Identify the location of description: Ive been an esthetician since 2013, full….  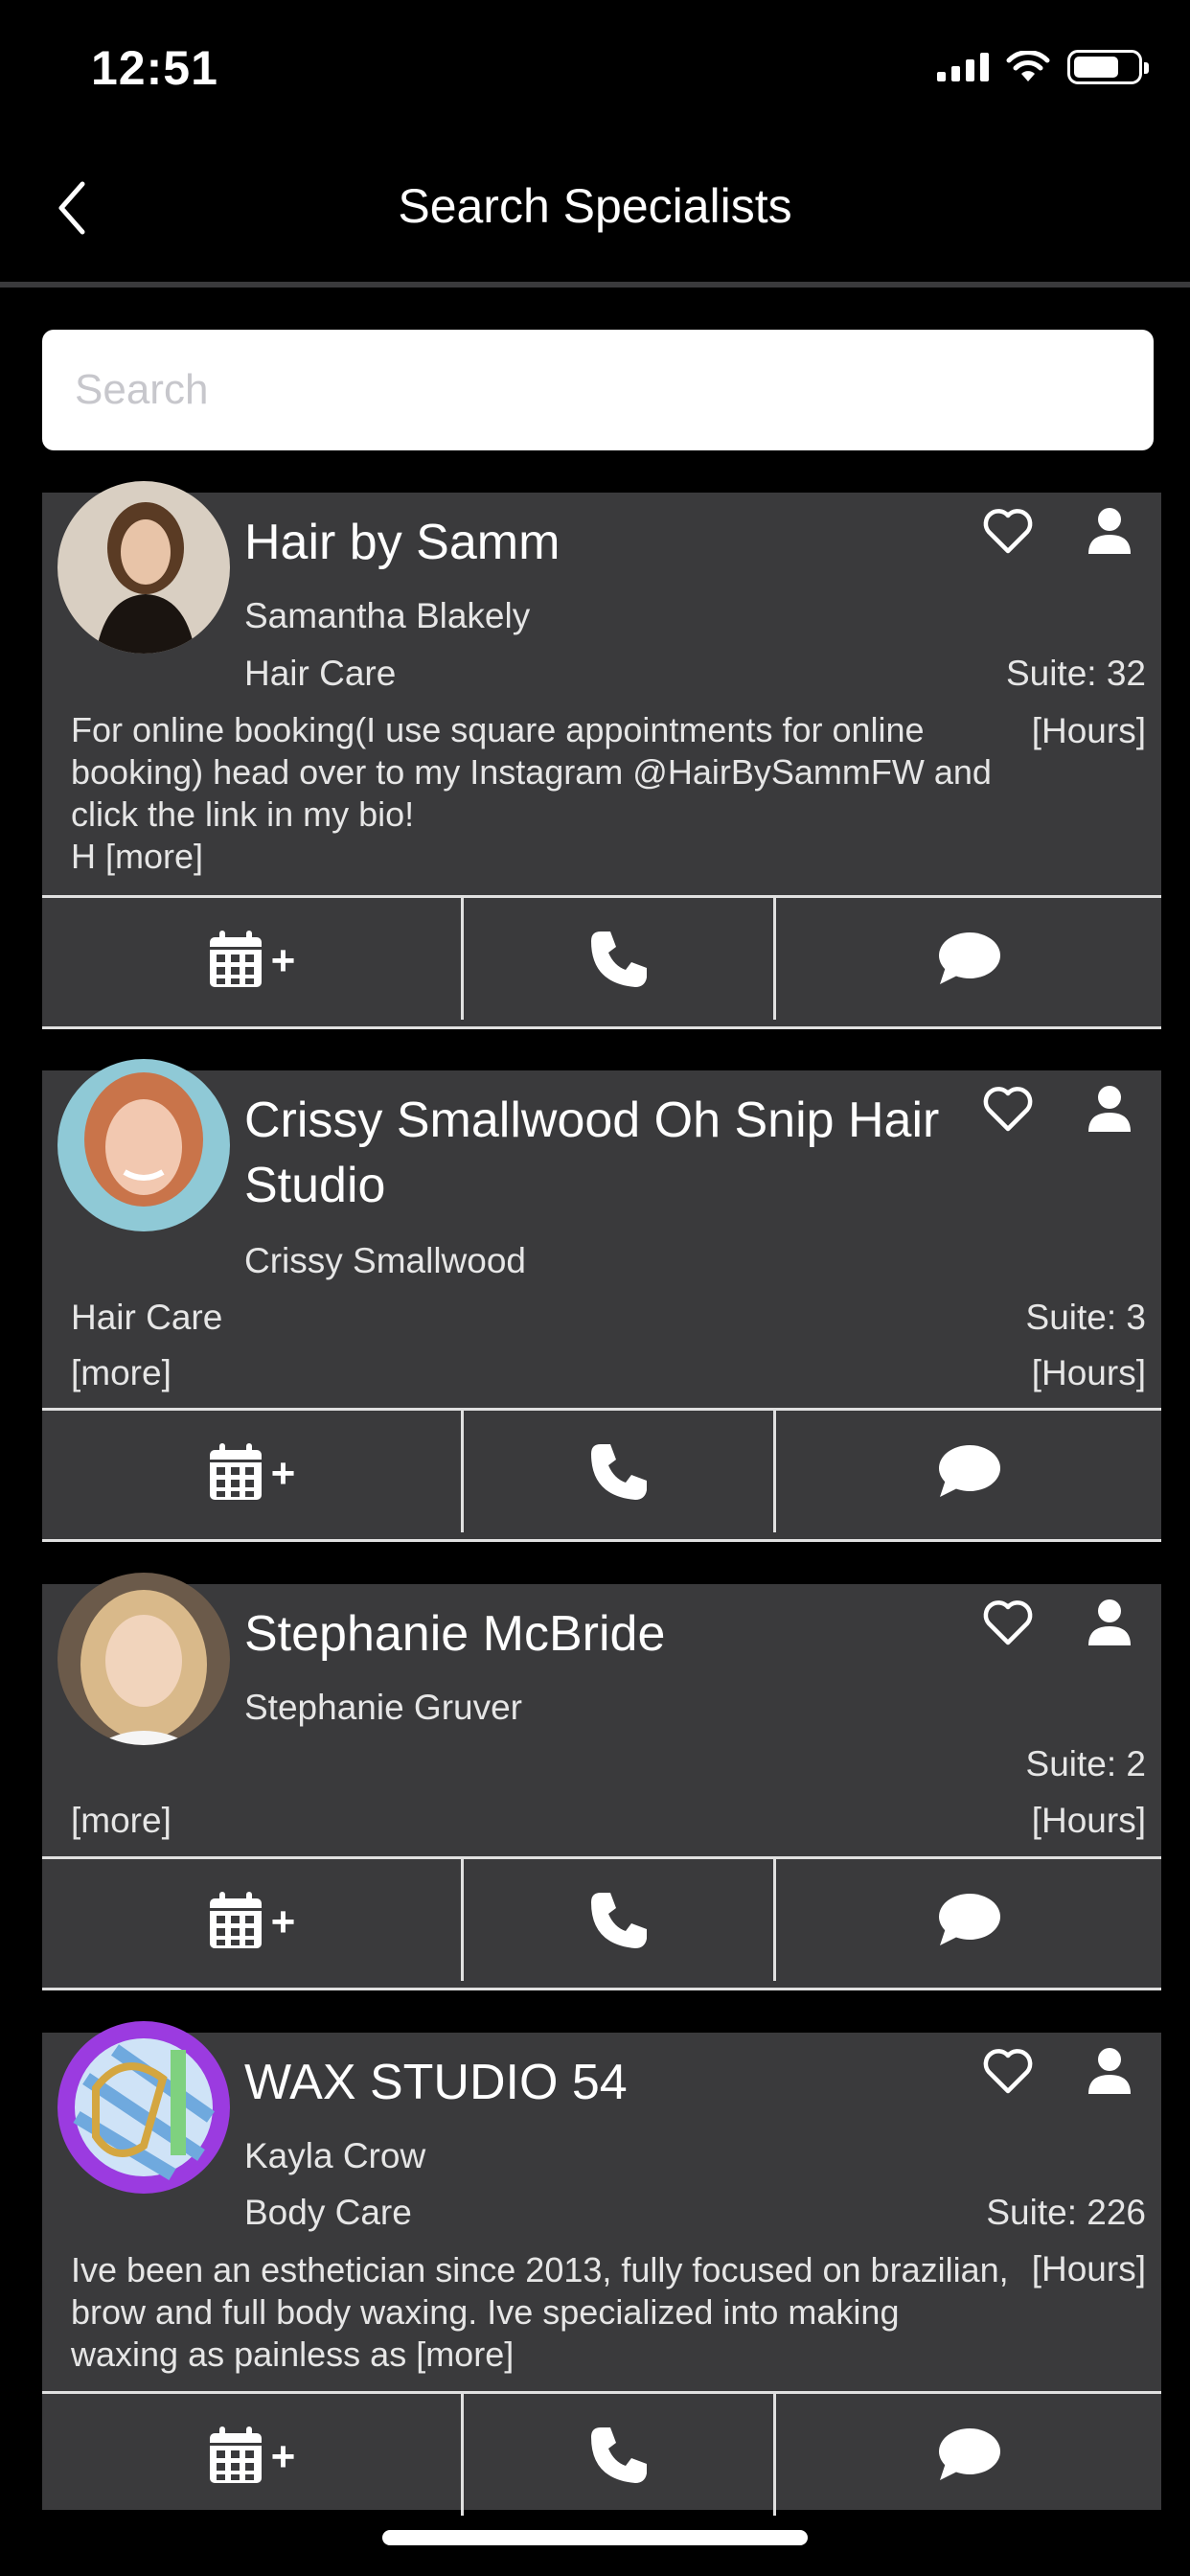
(541, 2312).